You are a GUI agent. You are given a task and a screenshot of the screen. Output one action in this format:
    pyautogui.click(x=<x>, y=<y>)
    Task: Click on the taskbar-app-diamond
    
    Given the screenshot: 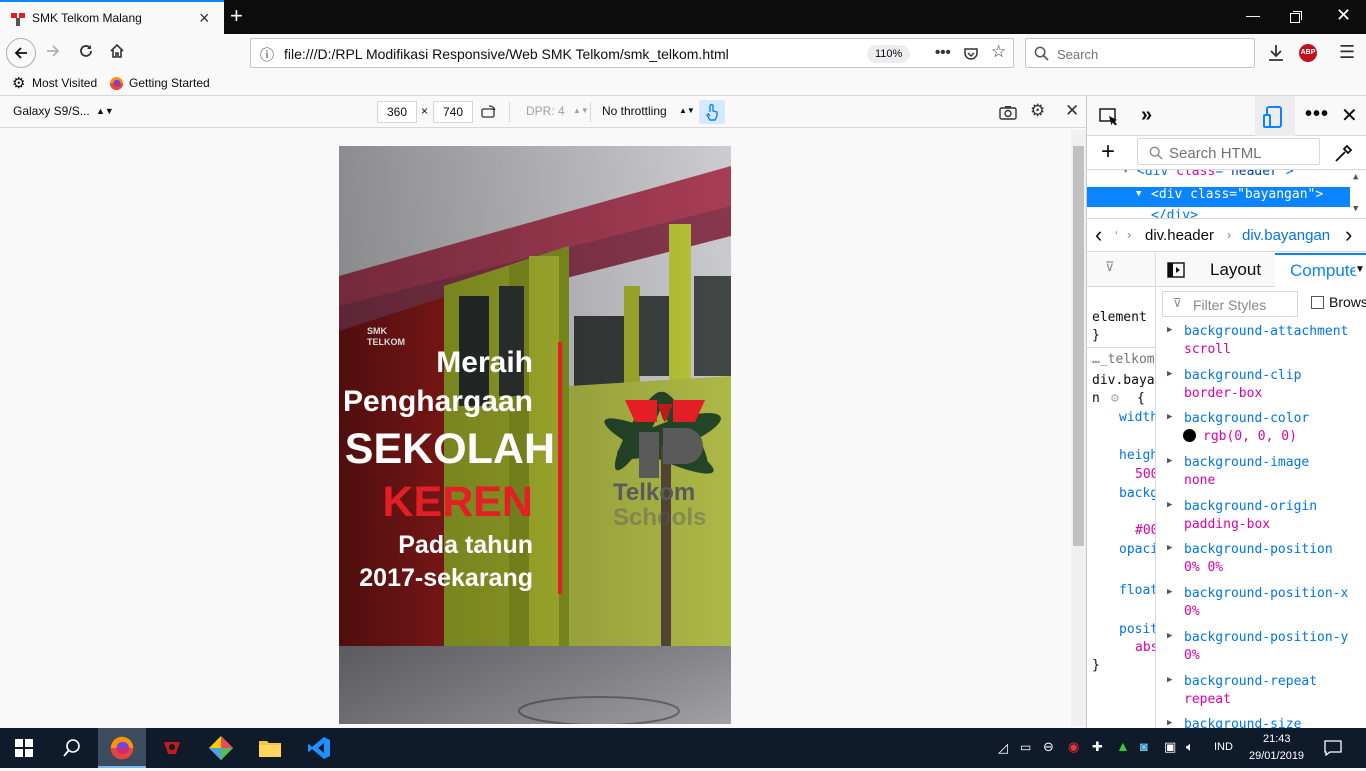 What is the action you would take?
    pyautogui.click(x=221, y=748)
    